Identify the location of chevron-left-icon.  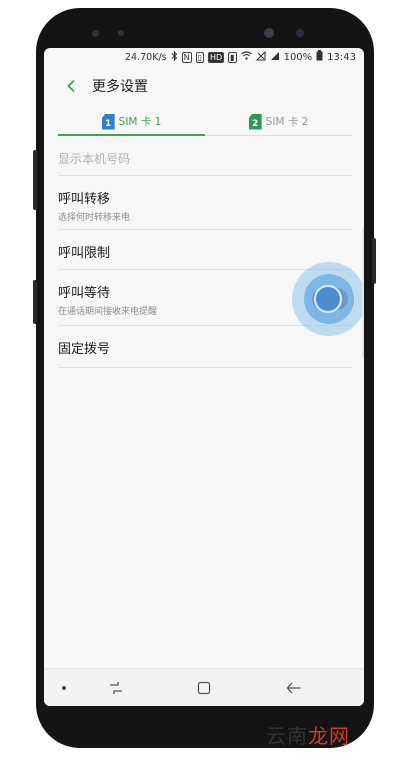
(71, 86).